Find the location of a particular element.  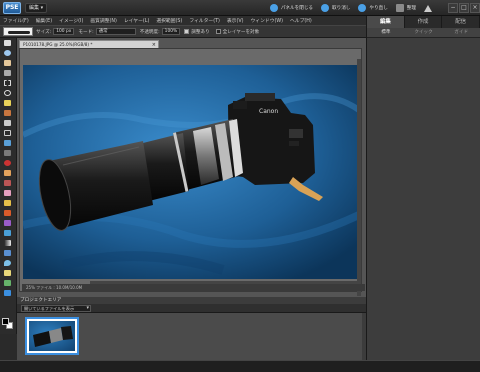

tool-hand is located at coordinates (8, 63).